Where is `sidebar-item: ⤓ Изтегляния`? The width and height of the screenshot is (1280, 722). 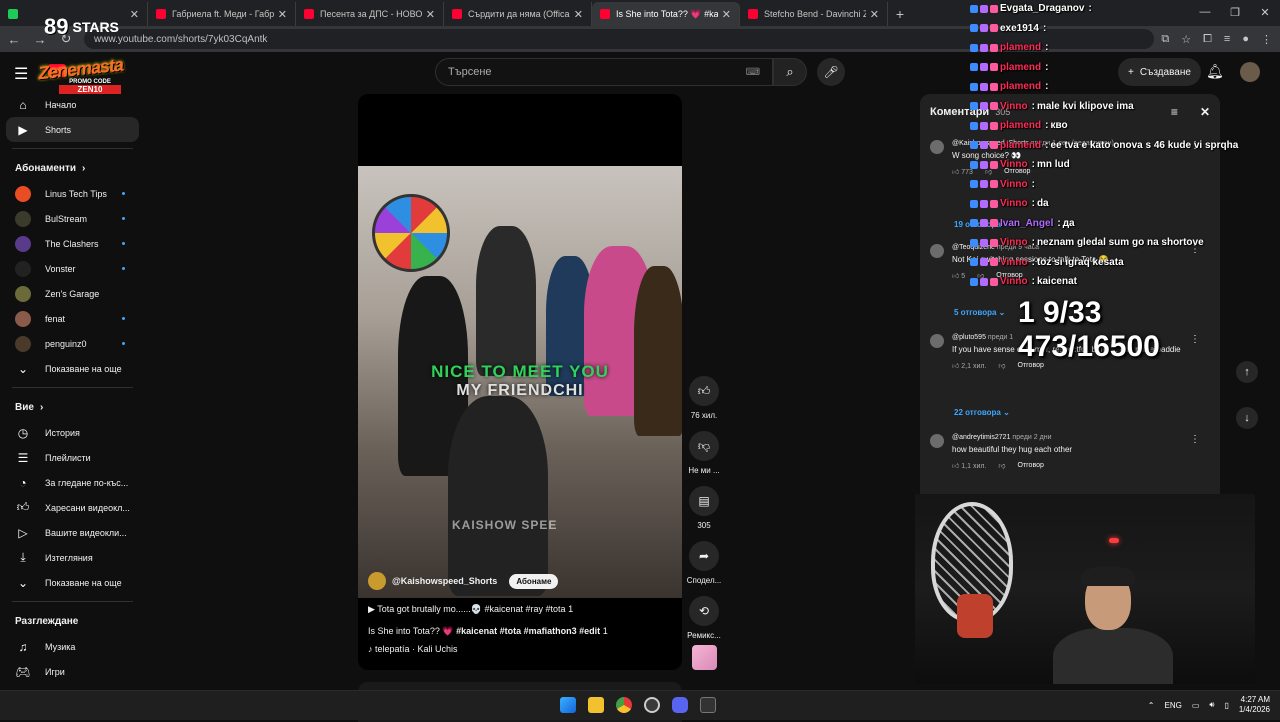
sidebar-item: ⤓ Изтегляния is located at coordinates (72, 557).